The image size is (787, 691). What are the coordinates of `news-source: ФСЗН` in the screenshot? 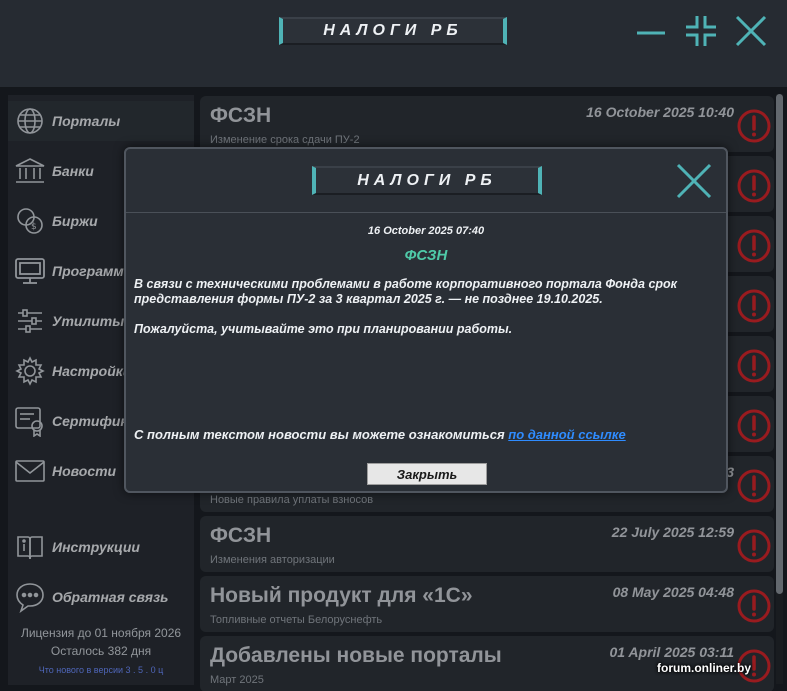 It's located at (426, 255).